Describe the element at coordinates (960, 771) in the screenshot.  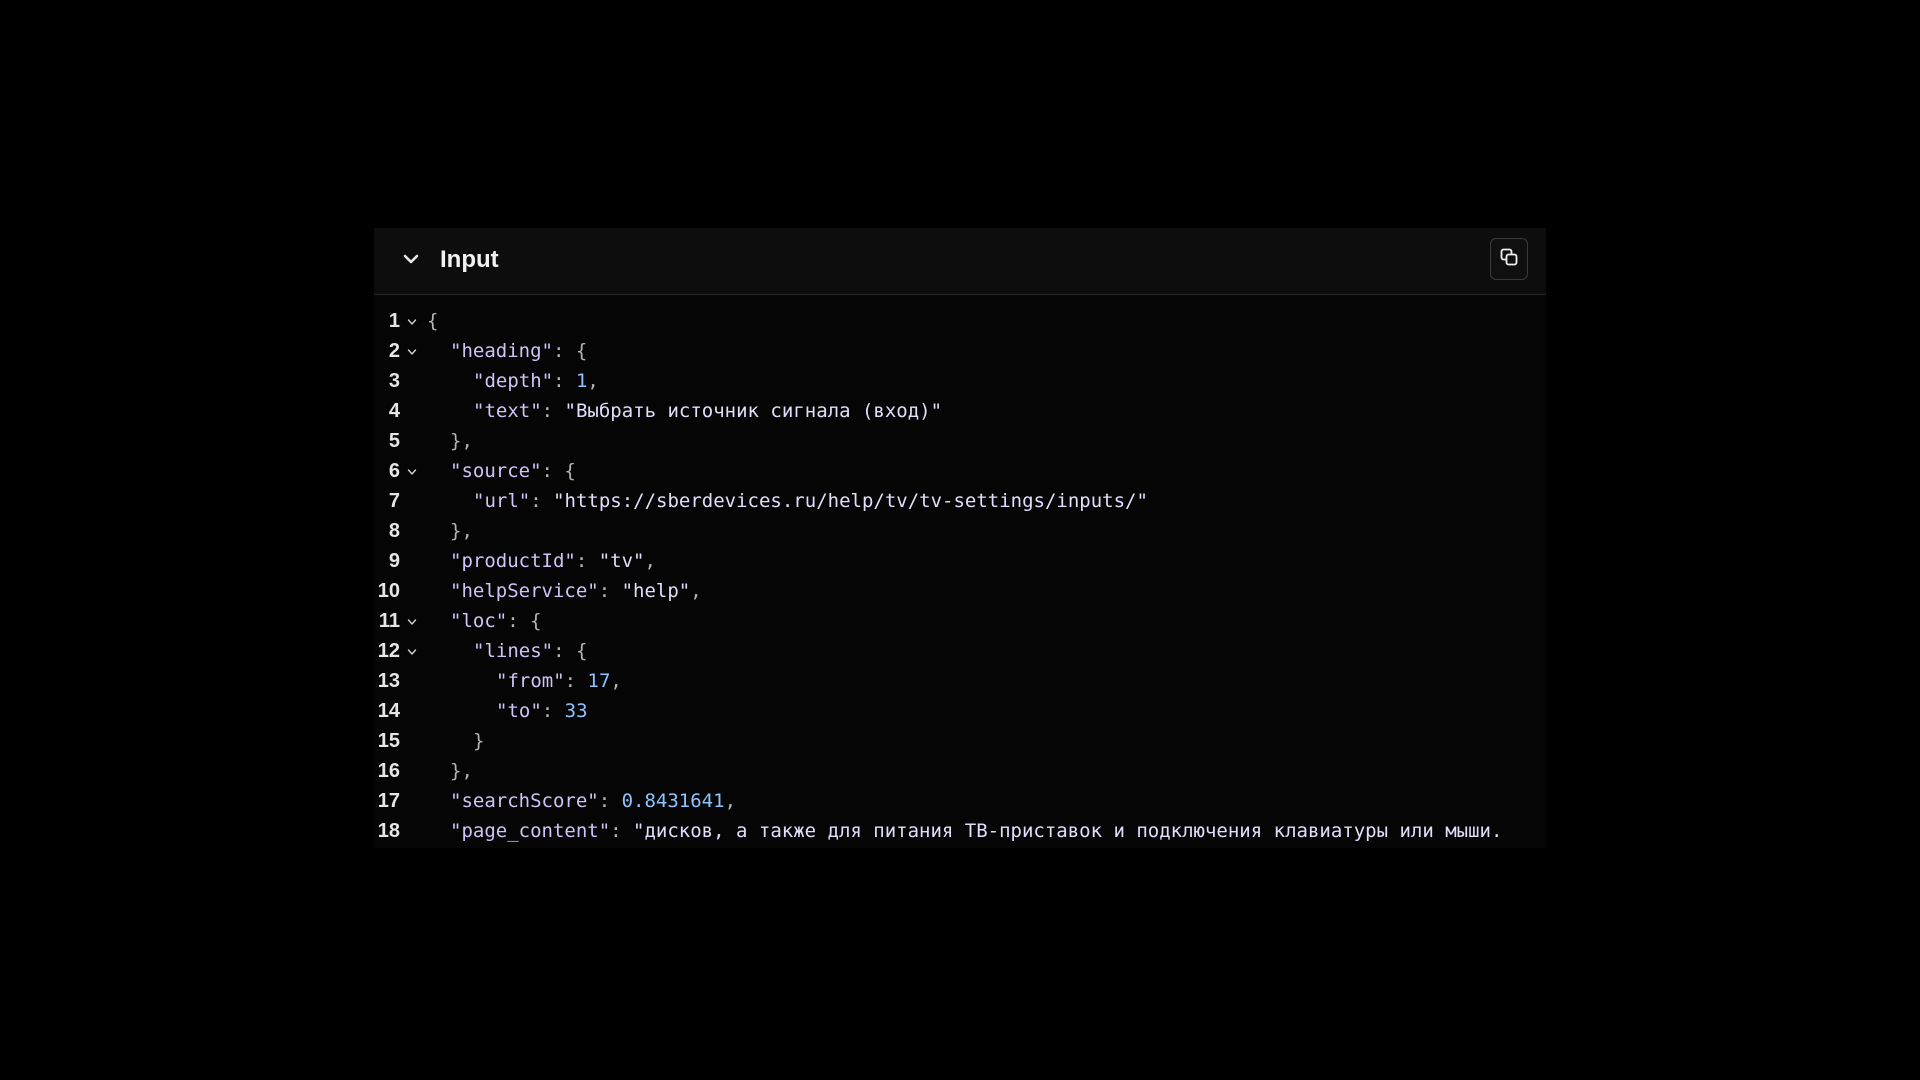
I see `code-line: 16},` at that location.